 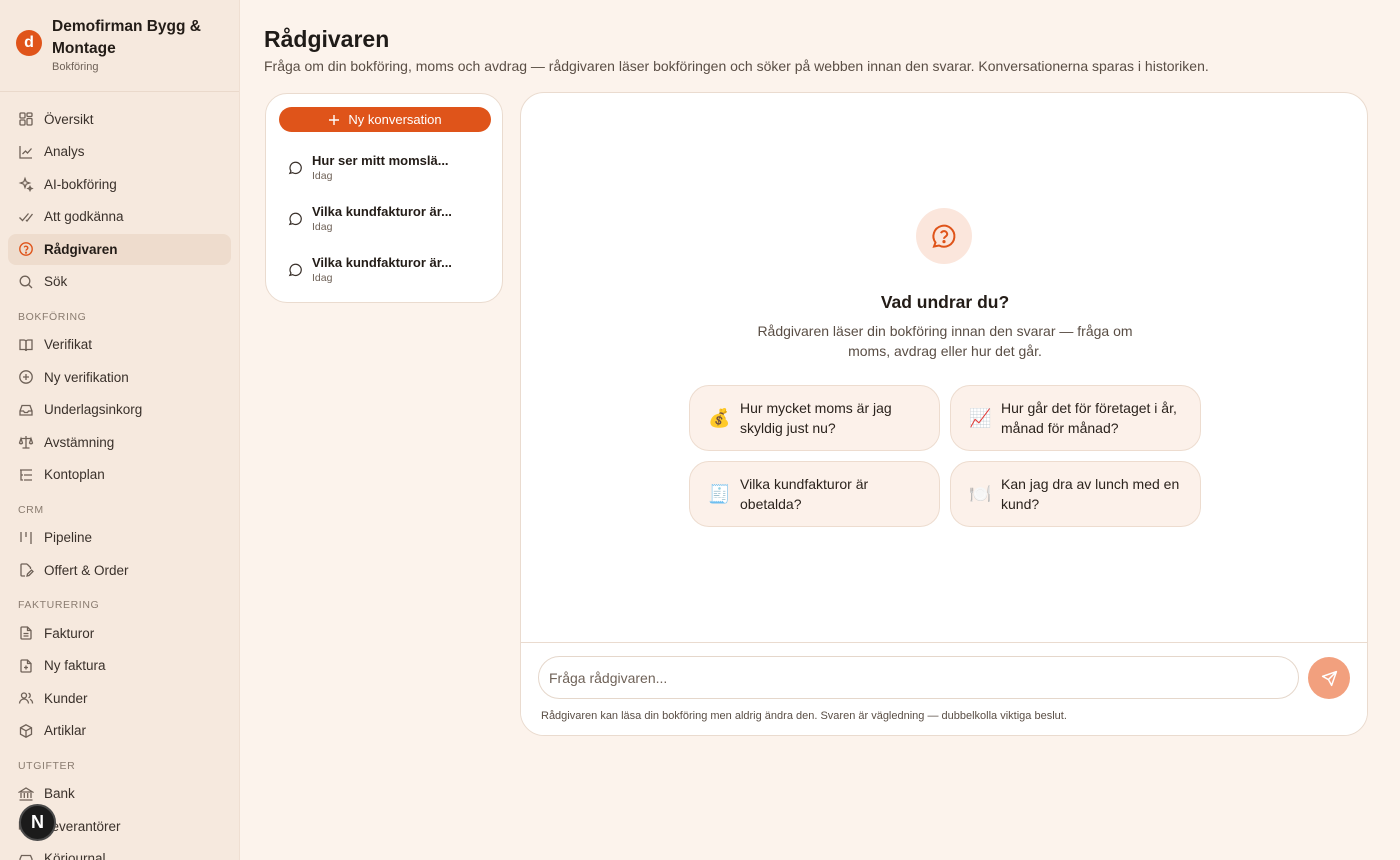 What do you see at coordinates (69, 119) in the screenshot?
I see `sidebar-item-label: Översikt` at bounding box center [69, 119].